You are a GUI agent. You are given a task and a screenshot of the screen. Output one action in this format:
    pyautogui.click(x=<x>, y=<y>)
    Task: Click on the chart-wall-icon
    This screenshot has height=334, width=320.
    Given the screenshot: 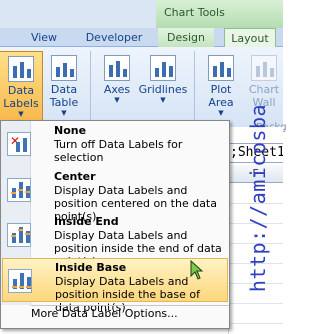 What is the action you would take?
    pyautogui.click(x=264, y=68)
    